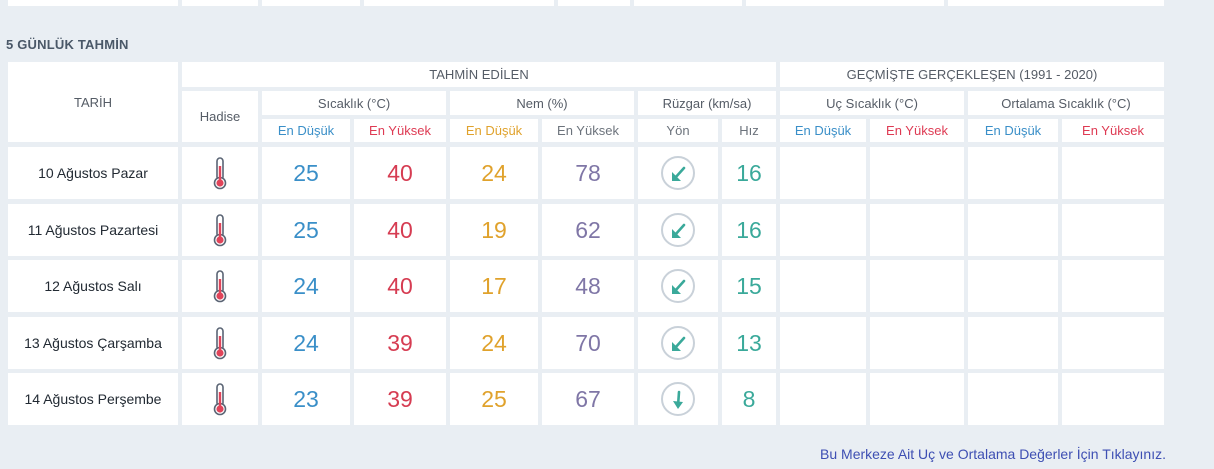 This screenshot has height=469, width=1214. I want to click on section-title: 5 GÜNLÜK TAHMİN, so click(67, 44).